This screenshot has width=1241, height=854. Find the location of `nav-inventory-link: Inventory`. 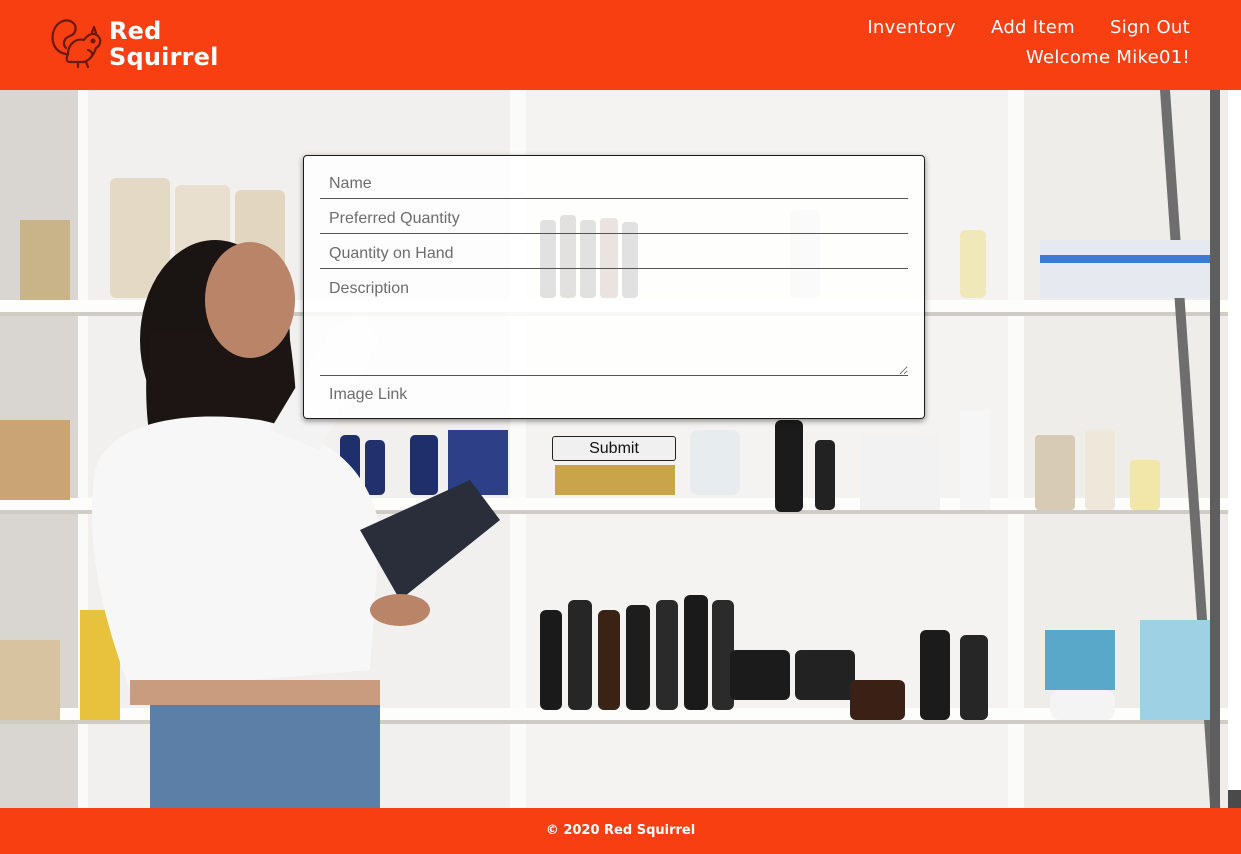

nav-inventory-link: Inventory is located at coordinates (911, 28).